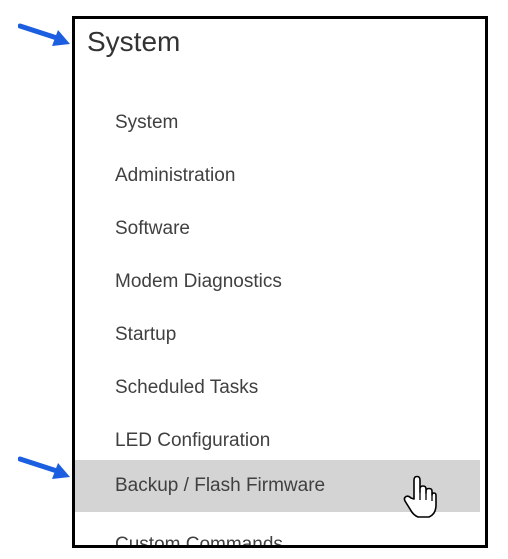 Image resolution: width=508 pixels, height=559 pixels. Describe the element at coordinates (152, 228) in the screenshot. I see `menu-item-label: Software` at that location.